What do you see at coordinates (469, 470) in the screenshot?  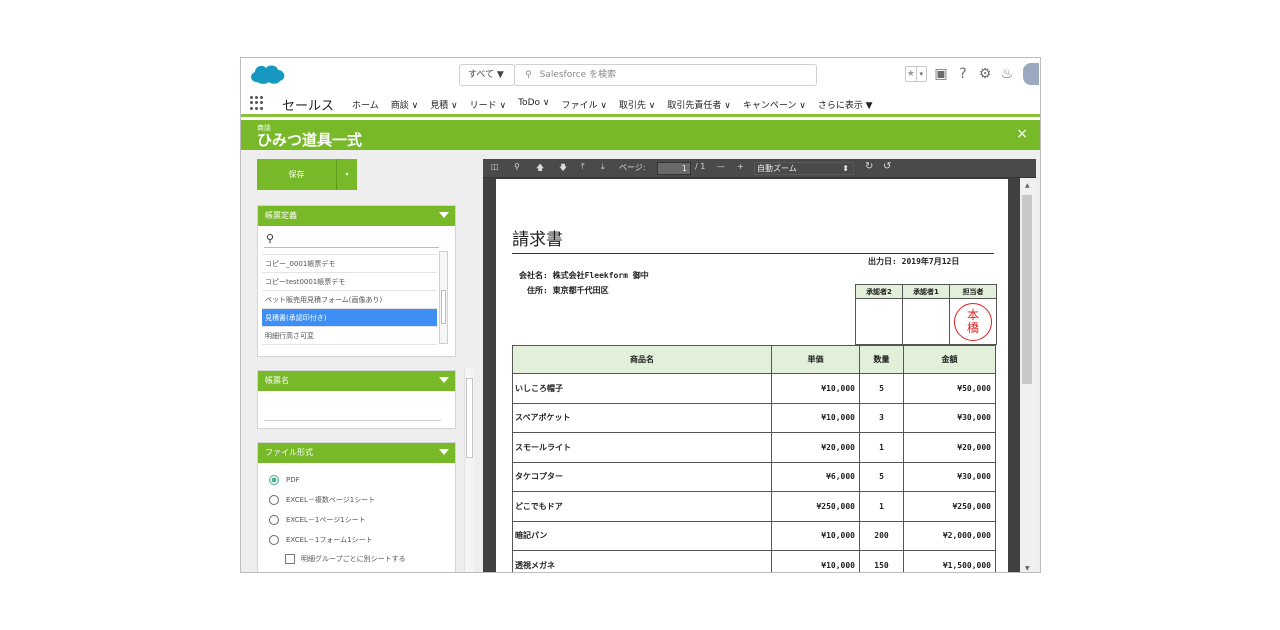 I see `form-scrollbar` at bounding box center [469, 470].